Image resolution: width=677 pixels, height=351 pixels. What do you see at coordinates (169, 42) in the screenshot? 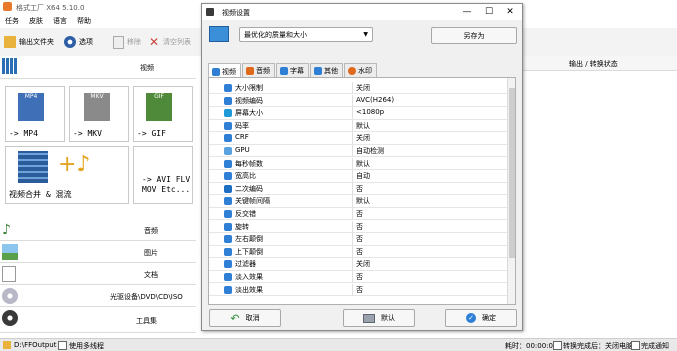
I see `clear-list-button: ✕ 清空列表` at bounding box center [169, 42].